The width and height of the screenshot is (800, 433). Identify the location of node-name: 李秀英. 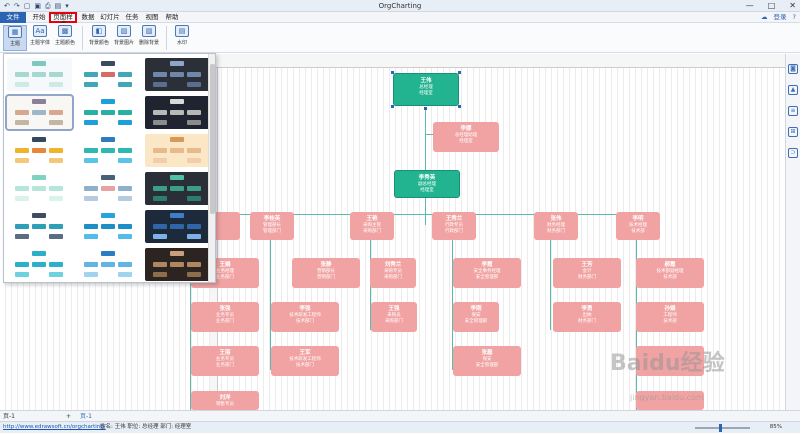
(427, 178).